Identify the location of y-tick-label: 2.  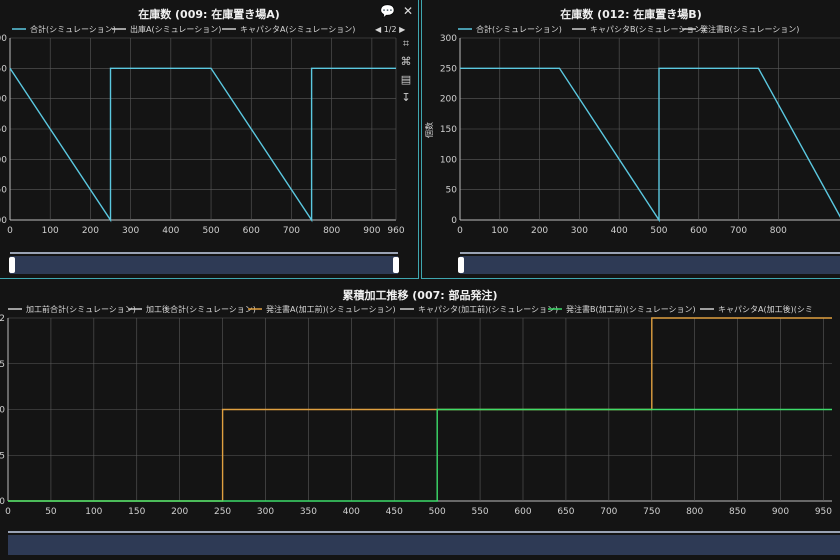
(2, 319).